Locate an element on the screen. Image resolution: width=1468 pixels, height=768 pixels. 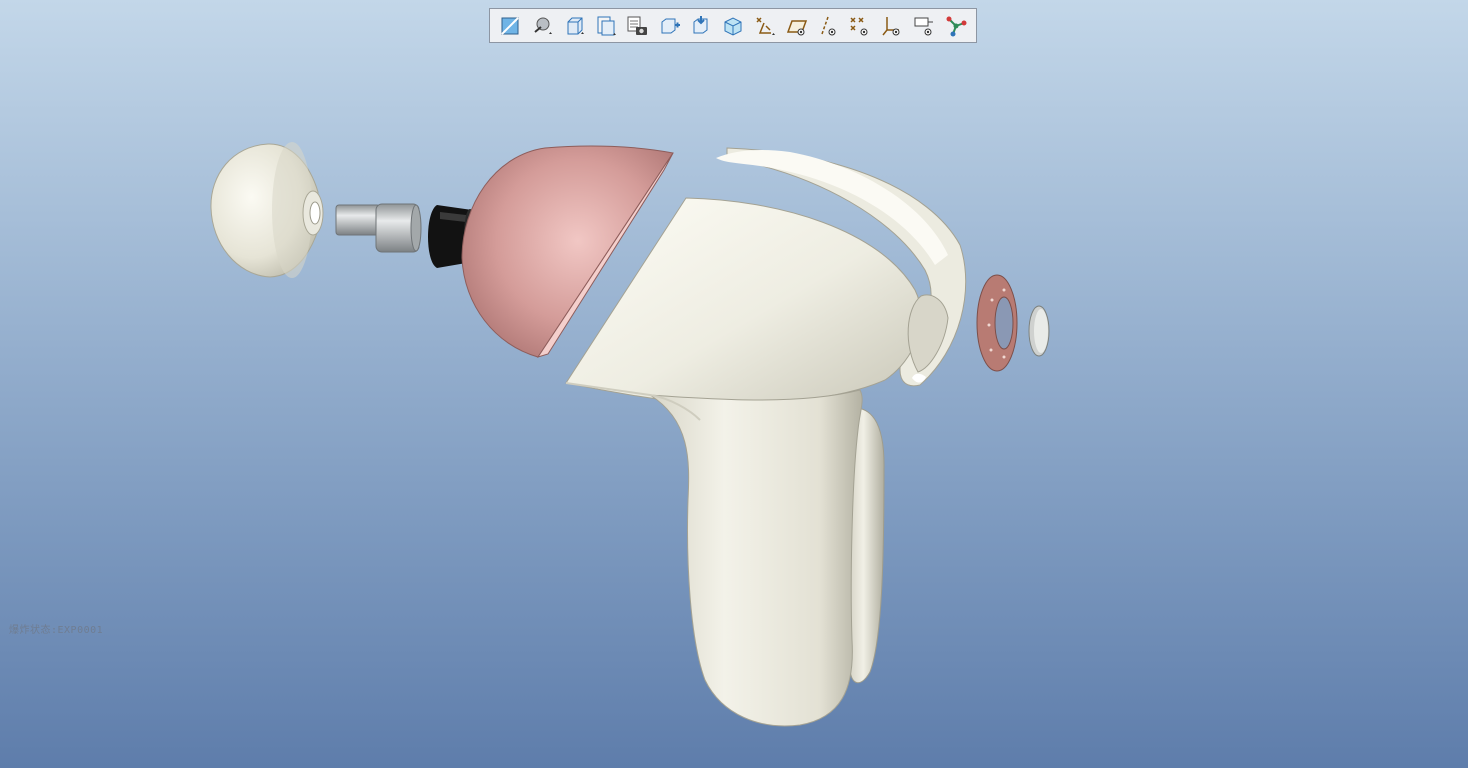
datum-display-filters-icon is located at coordinates (765, 26).